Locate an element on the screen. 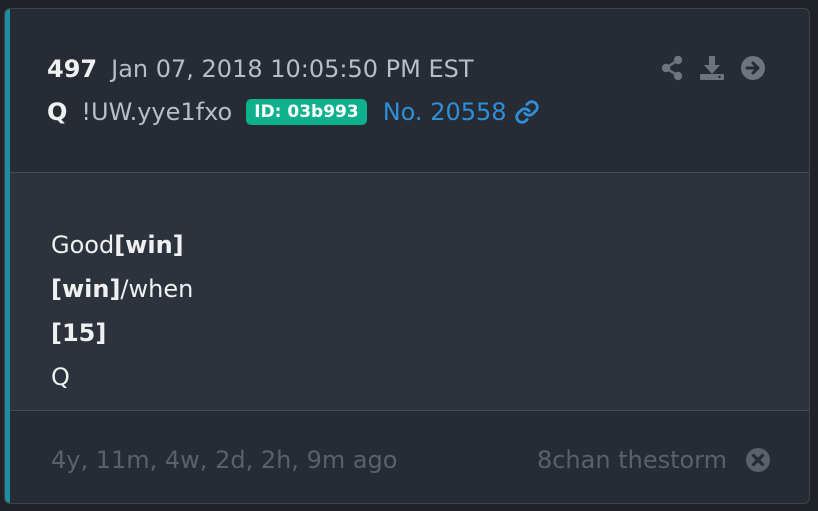  post-link-label: No. 20558 is located at coordinates (444, 112).